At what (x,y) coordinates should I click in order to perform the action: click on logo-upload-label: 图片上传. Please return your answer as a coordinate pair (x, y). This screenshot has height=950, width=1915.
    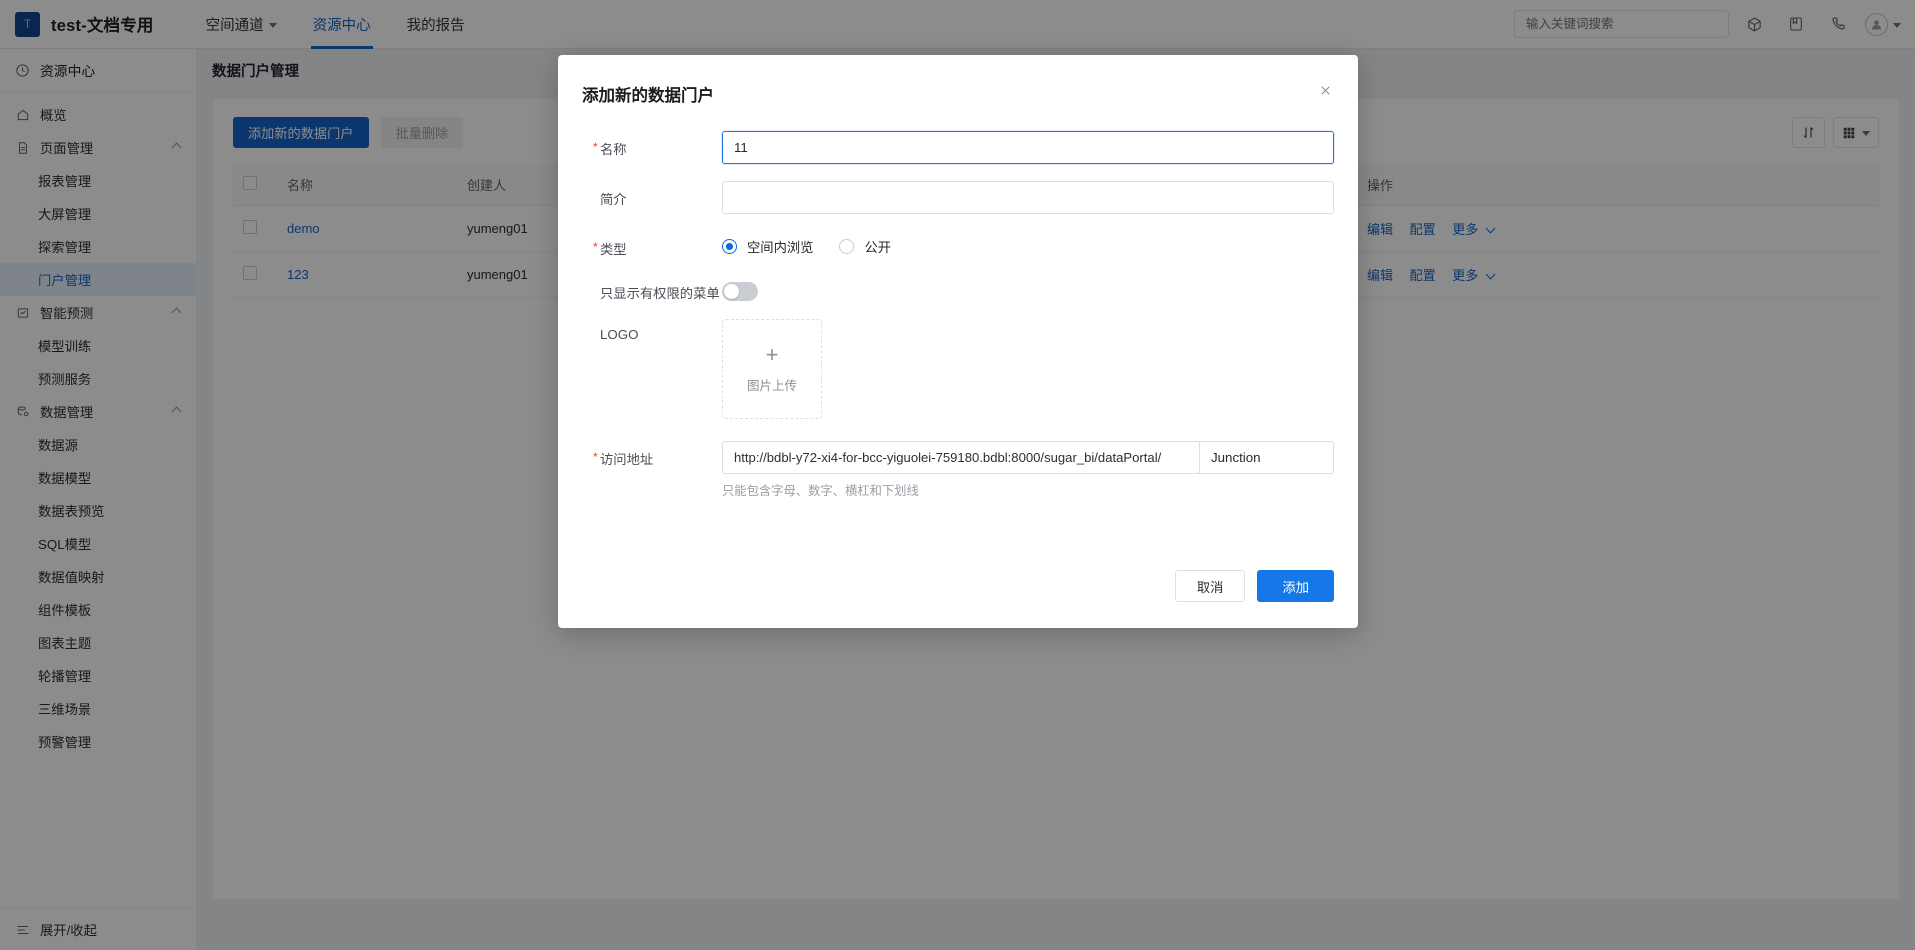
    Looking at the image, I should click on (771, 386).